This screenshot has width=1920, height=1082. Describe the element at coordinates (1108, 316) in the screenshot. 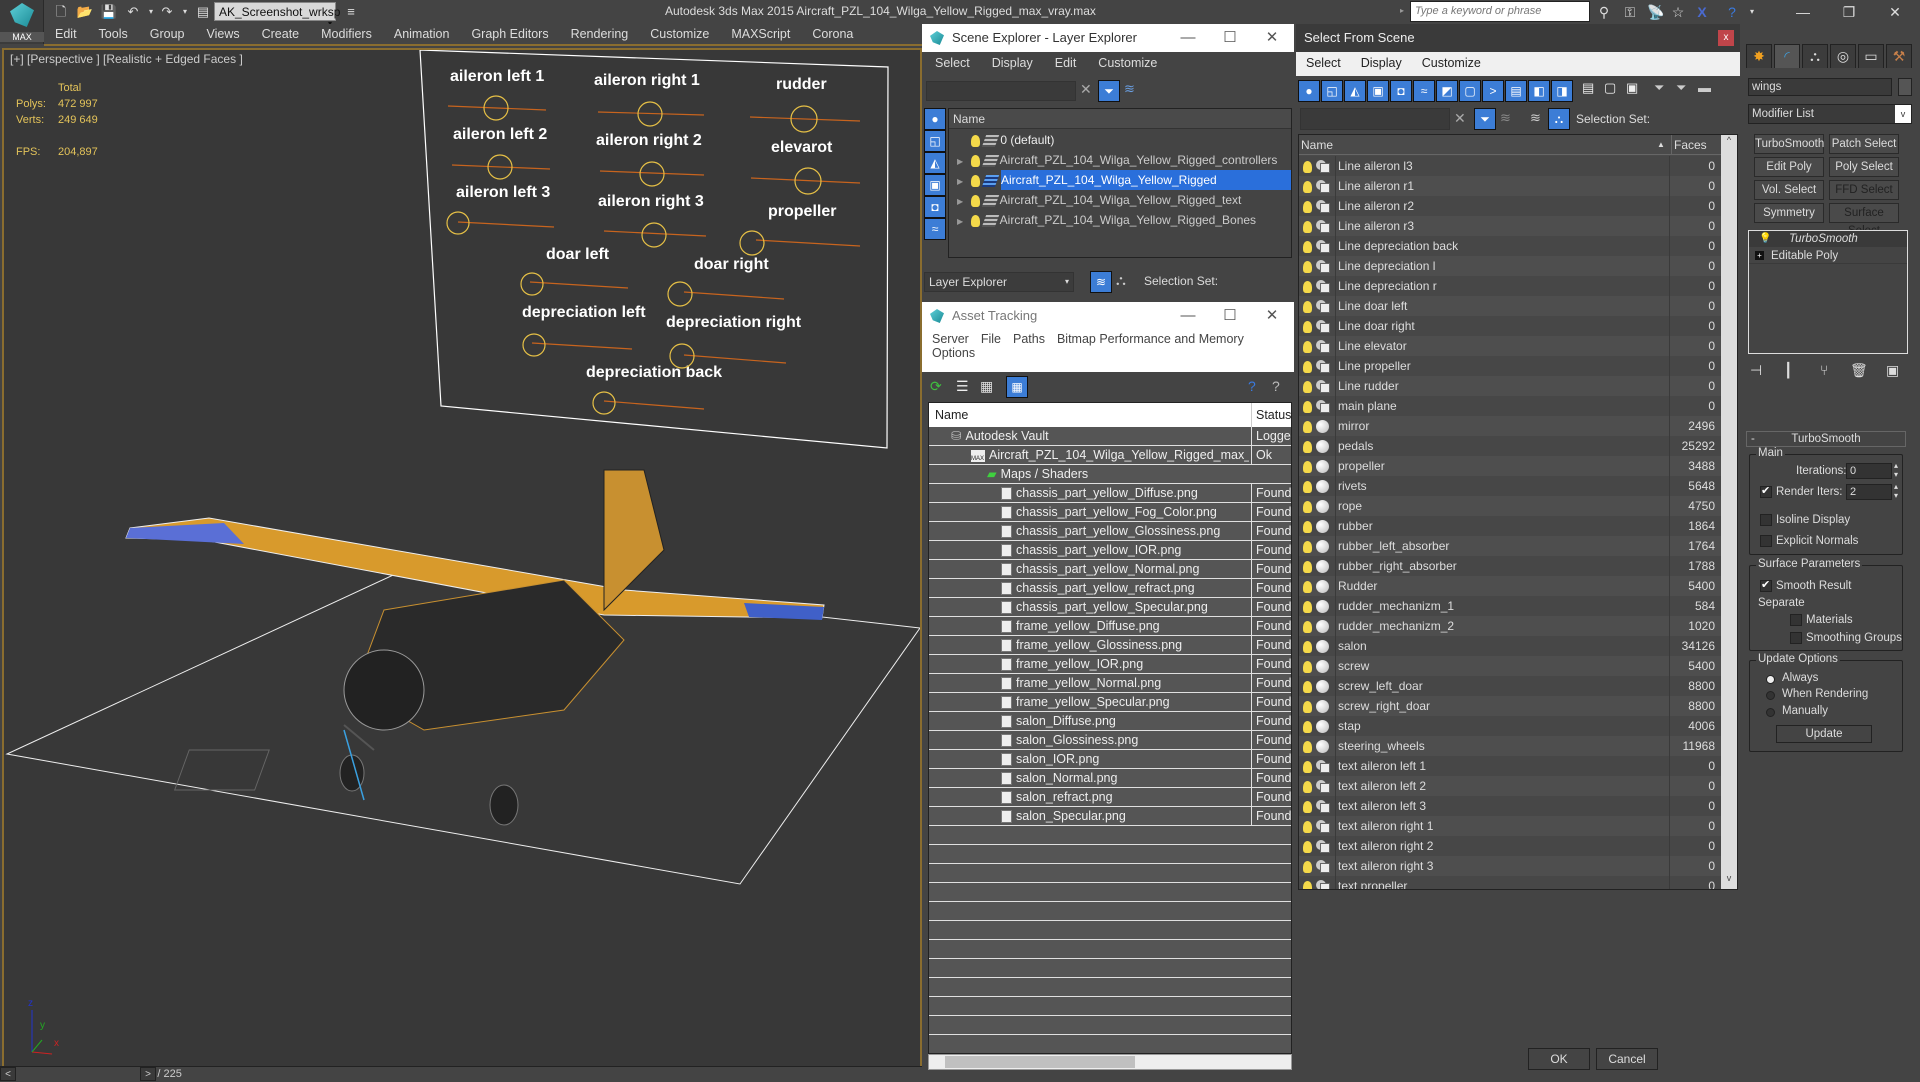

I see `asset-tracking-titlebar: Asset Tracking — ☐ ✕` at that location.